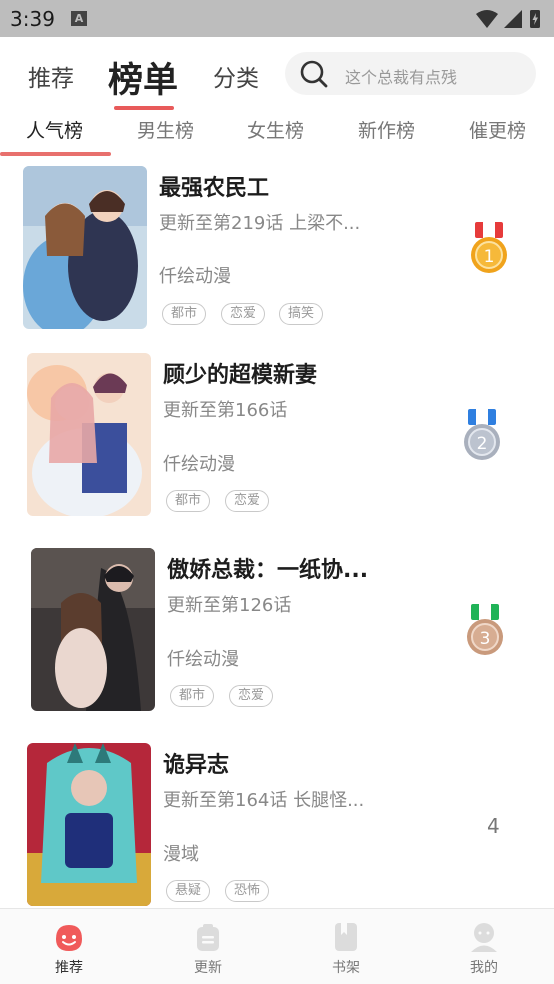 The width and height of the screenshot is (554, 984). What do you see at coordinates (487, 19) in the screenshot?
I see `wifi-icon` at bounding box center [487, 19].